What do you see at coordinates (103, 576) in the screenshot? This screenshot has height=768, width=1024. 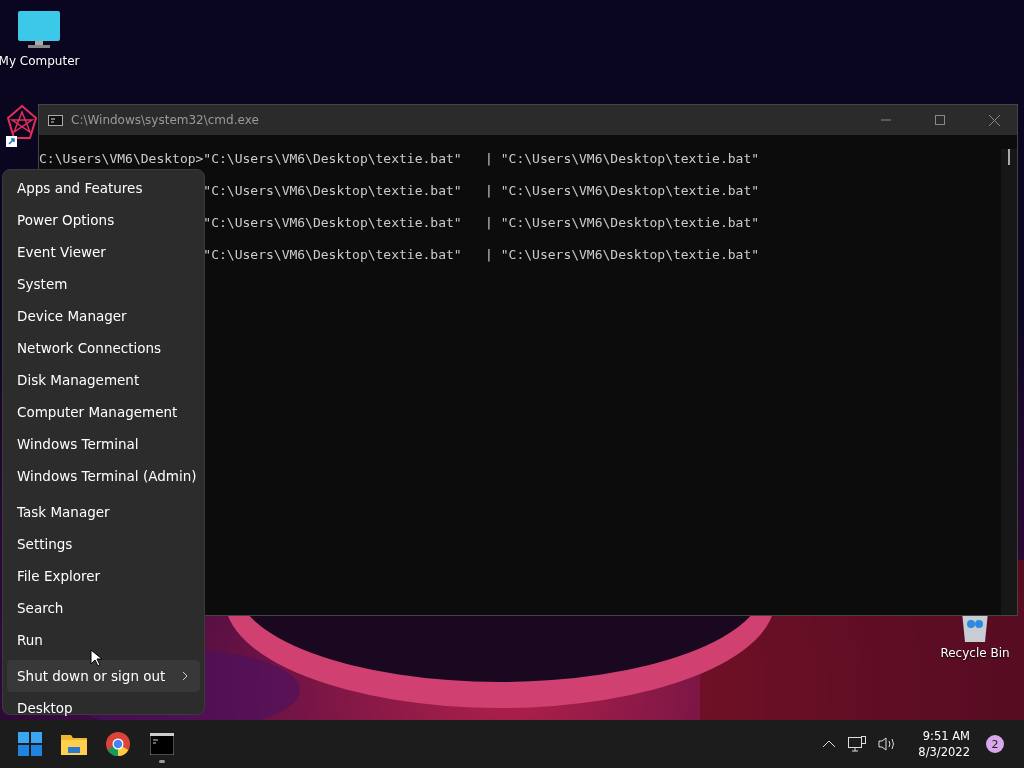 I see `menu-item: File Explorer` at bounding box center [103, 576].